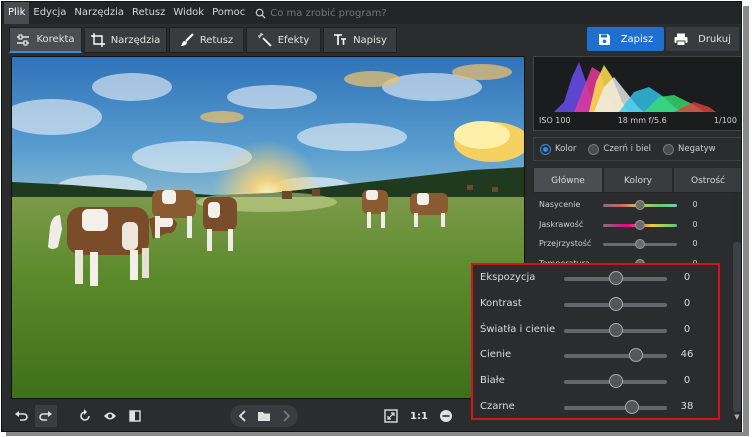 The width and height of the screenshot is (754, 437). I want to click on compare-button, so click(135, 416).